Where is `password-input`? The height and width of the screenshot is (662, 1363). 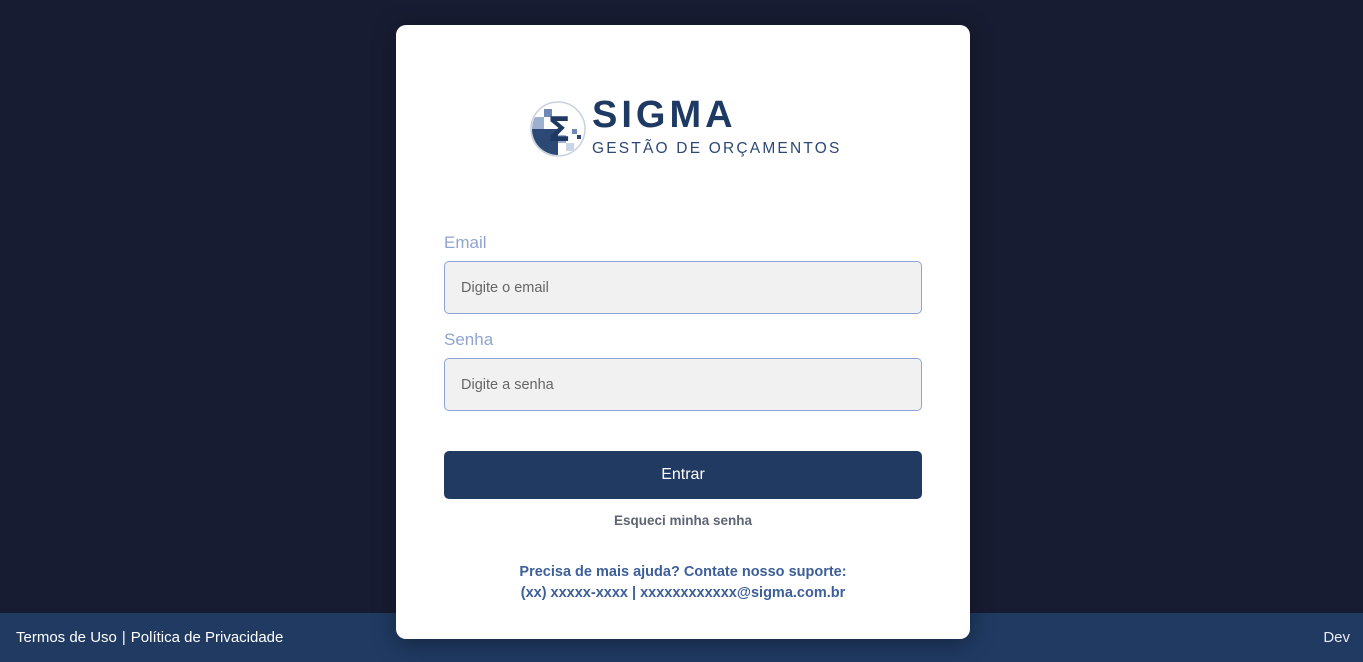 password-input is located at coordinates (683, 384).